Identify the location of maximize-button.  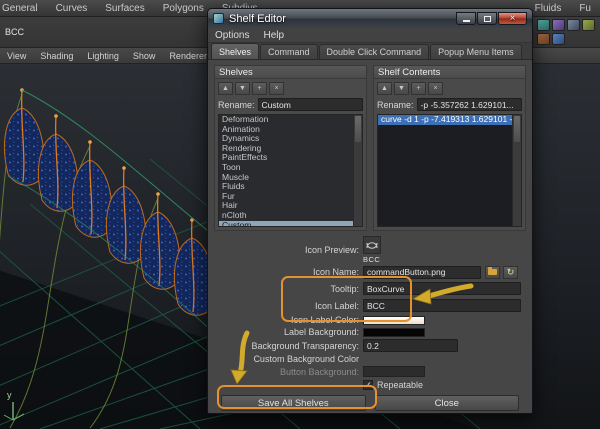
(487, 18).